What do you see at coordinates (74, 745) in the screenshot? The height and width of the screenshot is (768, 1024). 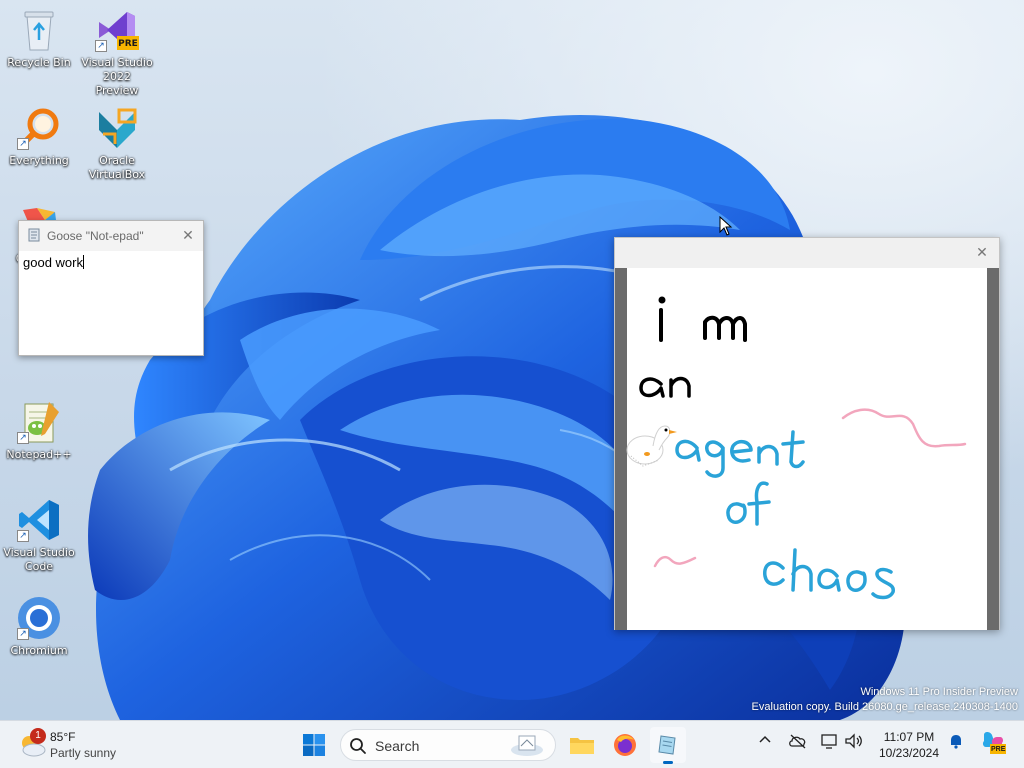 I see `weather-widget: 1 85°F Partly sunny` at bounding box center [74, 745].